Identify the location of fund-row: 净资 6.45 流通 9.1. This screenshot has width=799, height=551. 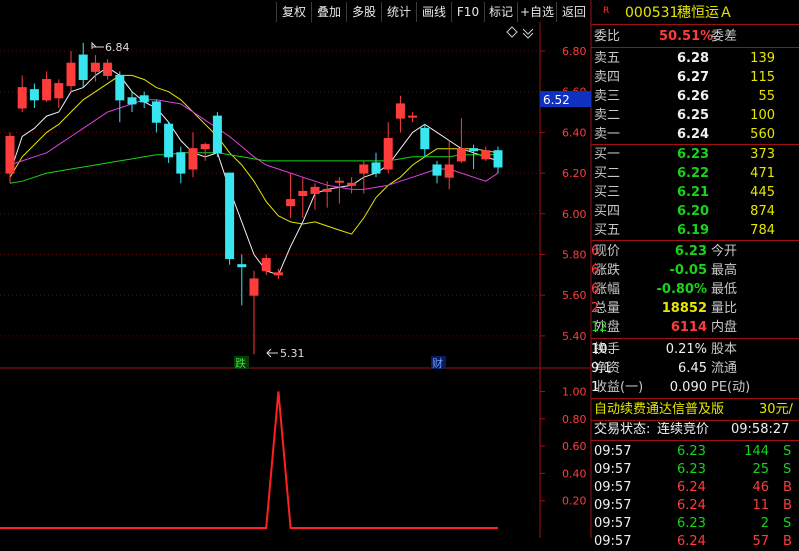
(695, 369).